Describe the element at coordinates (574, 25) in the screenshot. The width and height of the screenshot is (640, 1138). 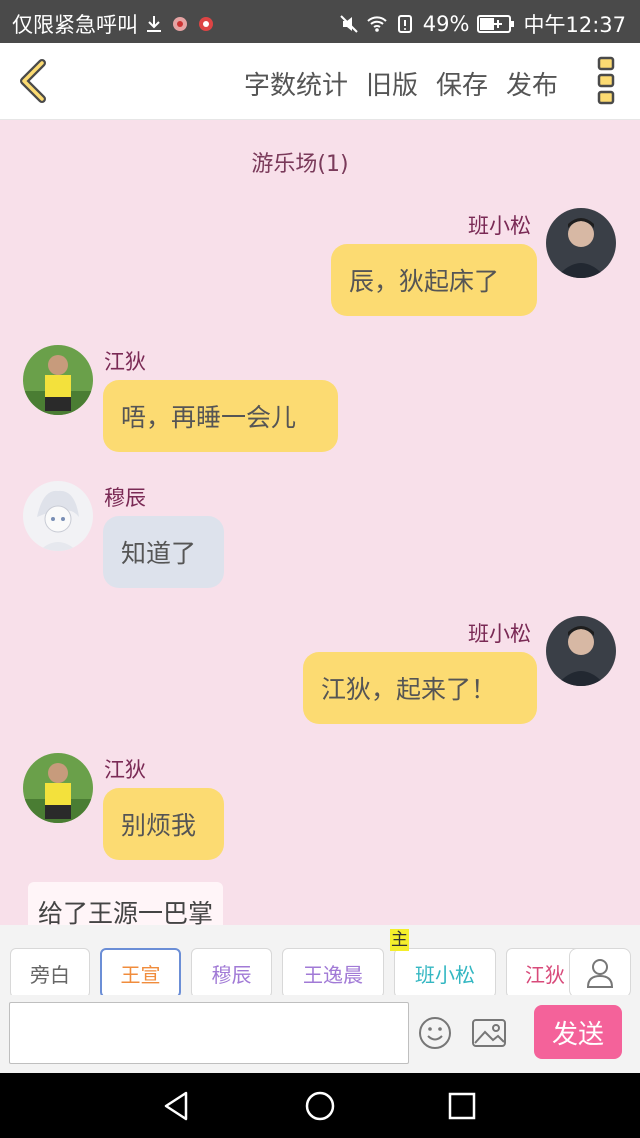
I see `status-time: 中午12:37` at that location.